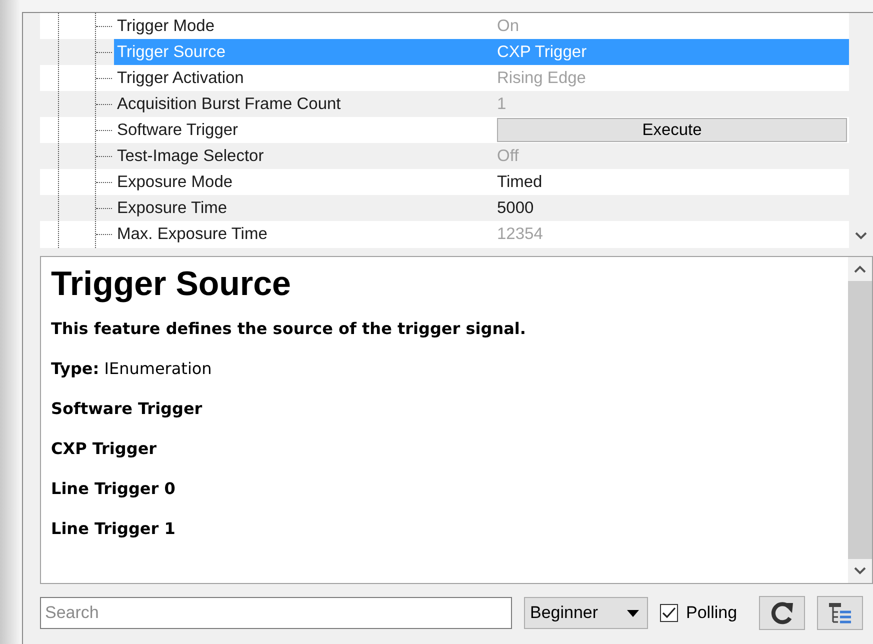  What do you see at coordinates (104, 449) in the screenshot?
I see `enum-entry: CXP Trigger` at bounding box center [104, 449].